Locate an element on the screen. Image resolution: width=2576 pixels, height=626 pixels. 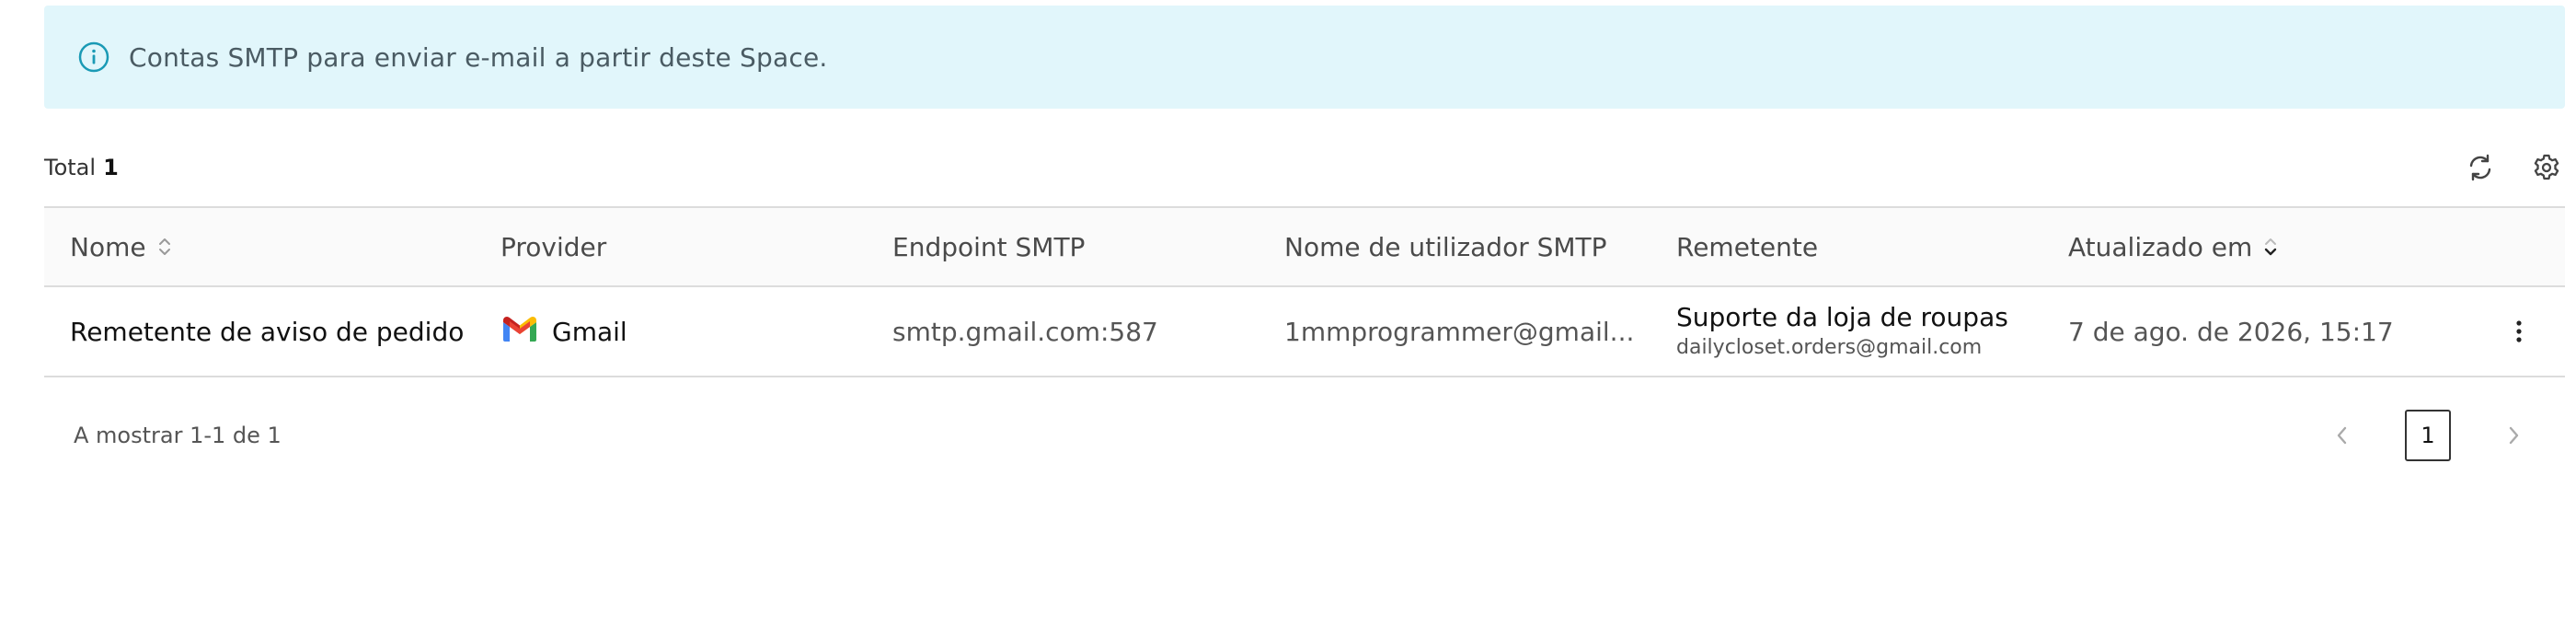
toolbar-actions is located at coordinates (2513, 167).